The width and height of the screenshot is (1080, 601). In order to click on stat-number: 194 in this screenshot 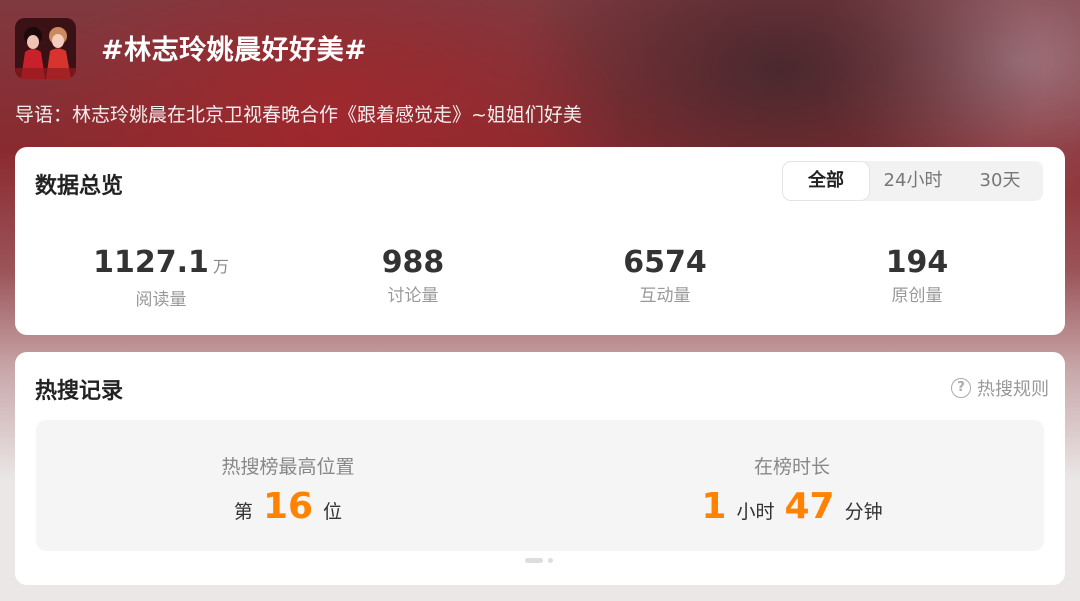, I will do `click(917, 262)`.